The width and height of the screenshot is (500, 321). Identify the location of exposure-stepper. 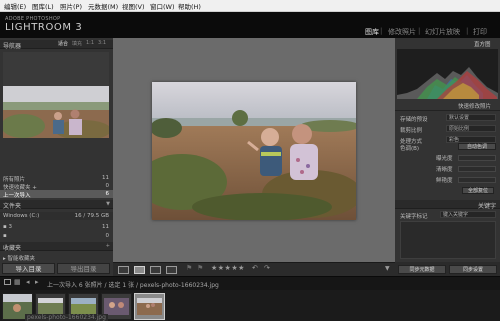
(477, 158).